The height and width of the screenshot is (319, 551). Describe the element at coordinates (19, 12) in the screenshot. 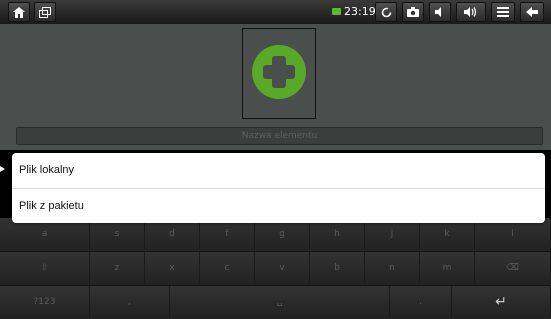

I see `home-icon` at that location.